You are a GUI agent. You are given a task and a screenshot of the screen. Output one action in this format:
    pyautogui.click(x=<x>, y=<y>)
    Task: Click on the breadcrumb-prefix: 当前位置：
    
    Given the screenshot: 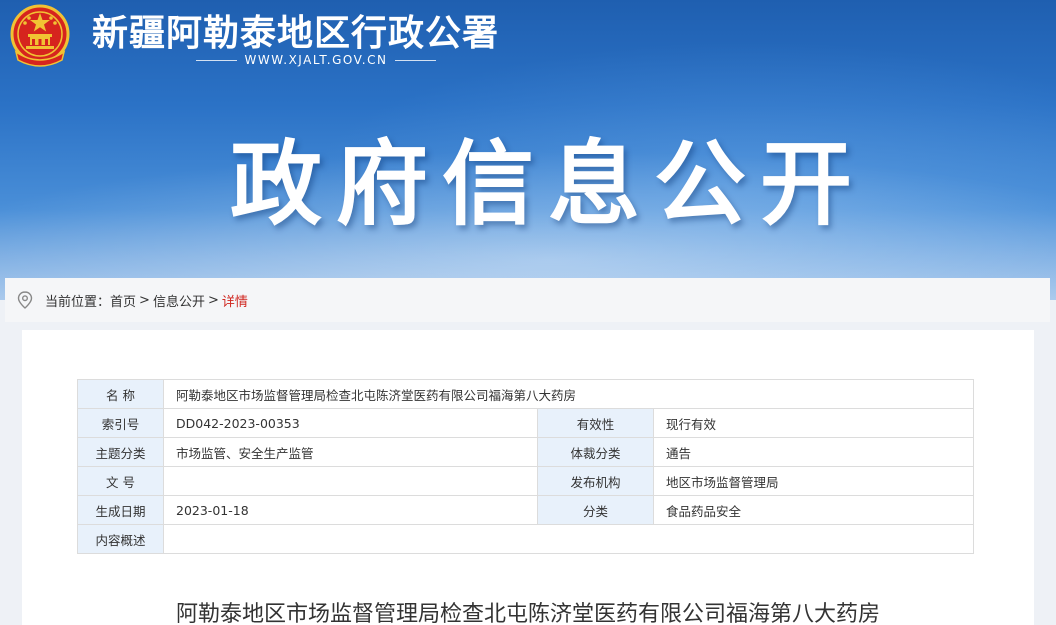 What is the action you would take?
    pyautogui.click(x=78, y=302)
    